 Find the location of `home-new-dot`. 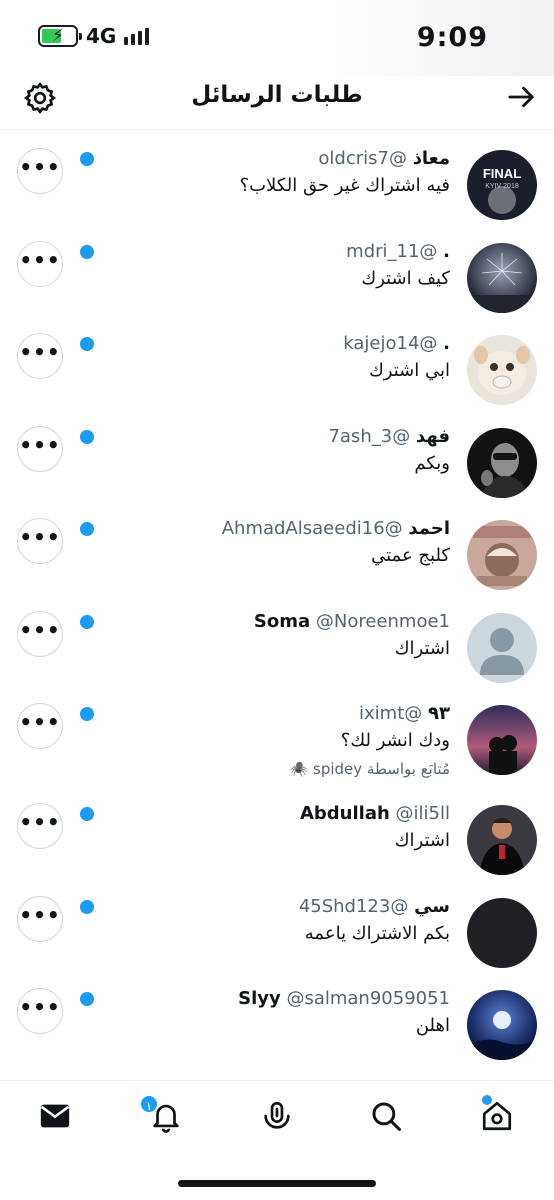

home-new-dot is located at coordinates (487, 1100).